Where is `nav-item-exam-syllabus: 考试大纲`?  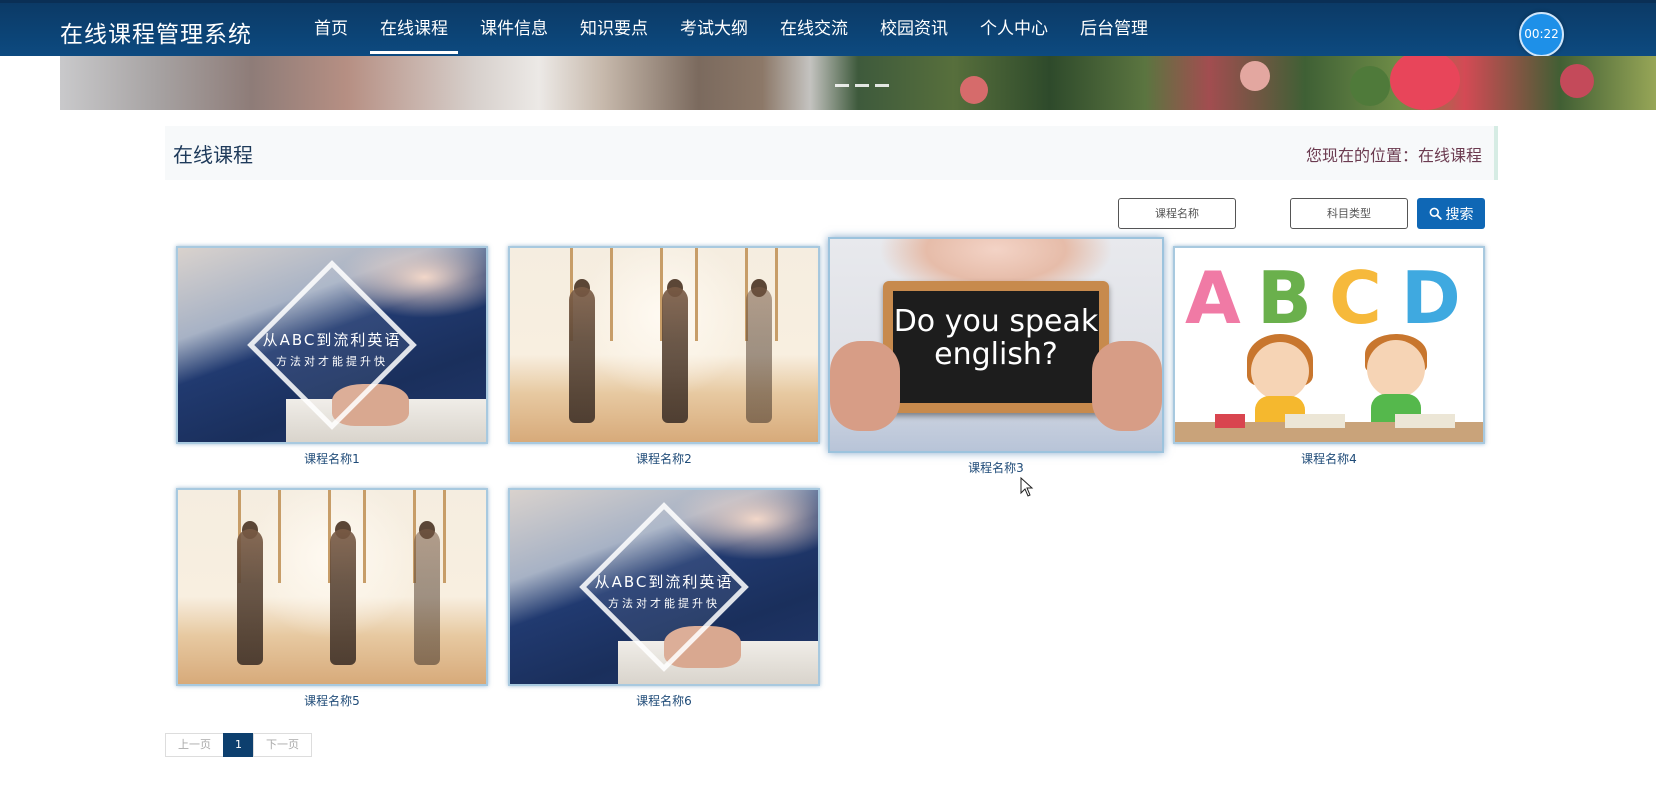 nav-item-exam-syllabus: 考试大纲 is located at coordinates (714, 29).